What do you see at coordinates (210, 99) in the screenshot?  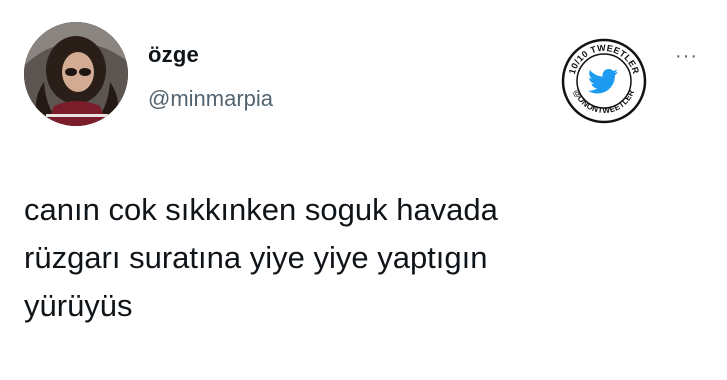 I see `author-handle: @minmarpia` at bounding box center [210, 99].